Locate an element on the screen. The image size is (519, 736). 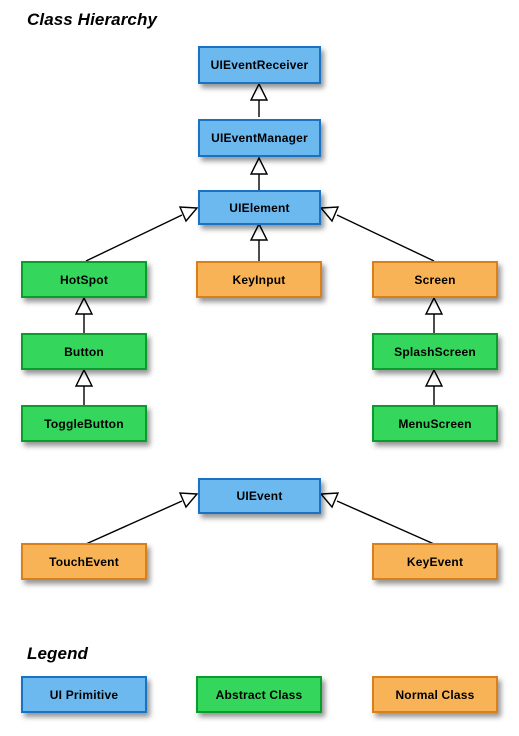
edge-hotspot-uielement is located at coordinates (134, 238).